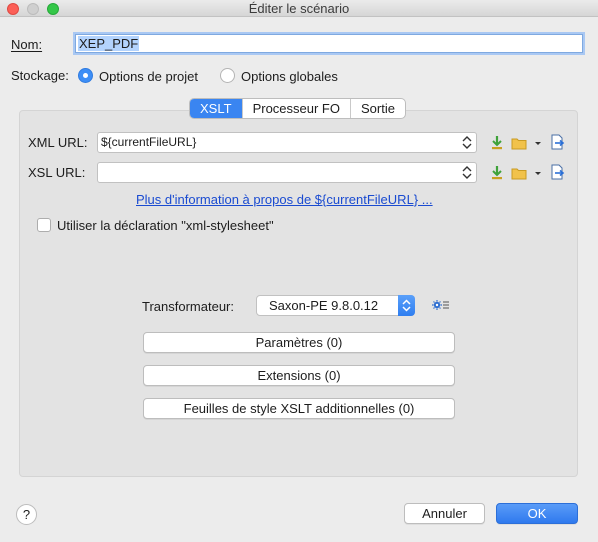 This screenshot has width=598, height=542. What do you see at coordinates (188, 306) in the screenshot?
I see `transformer-label: Transformateur:` at bounding box center [188, 306].